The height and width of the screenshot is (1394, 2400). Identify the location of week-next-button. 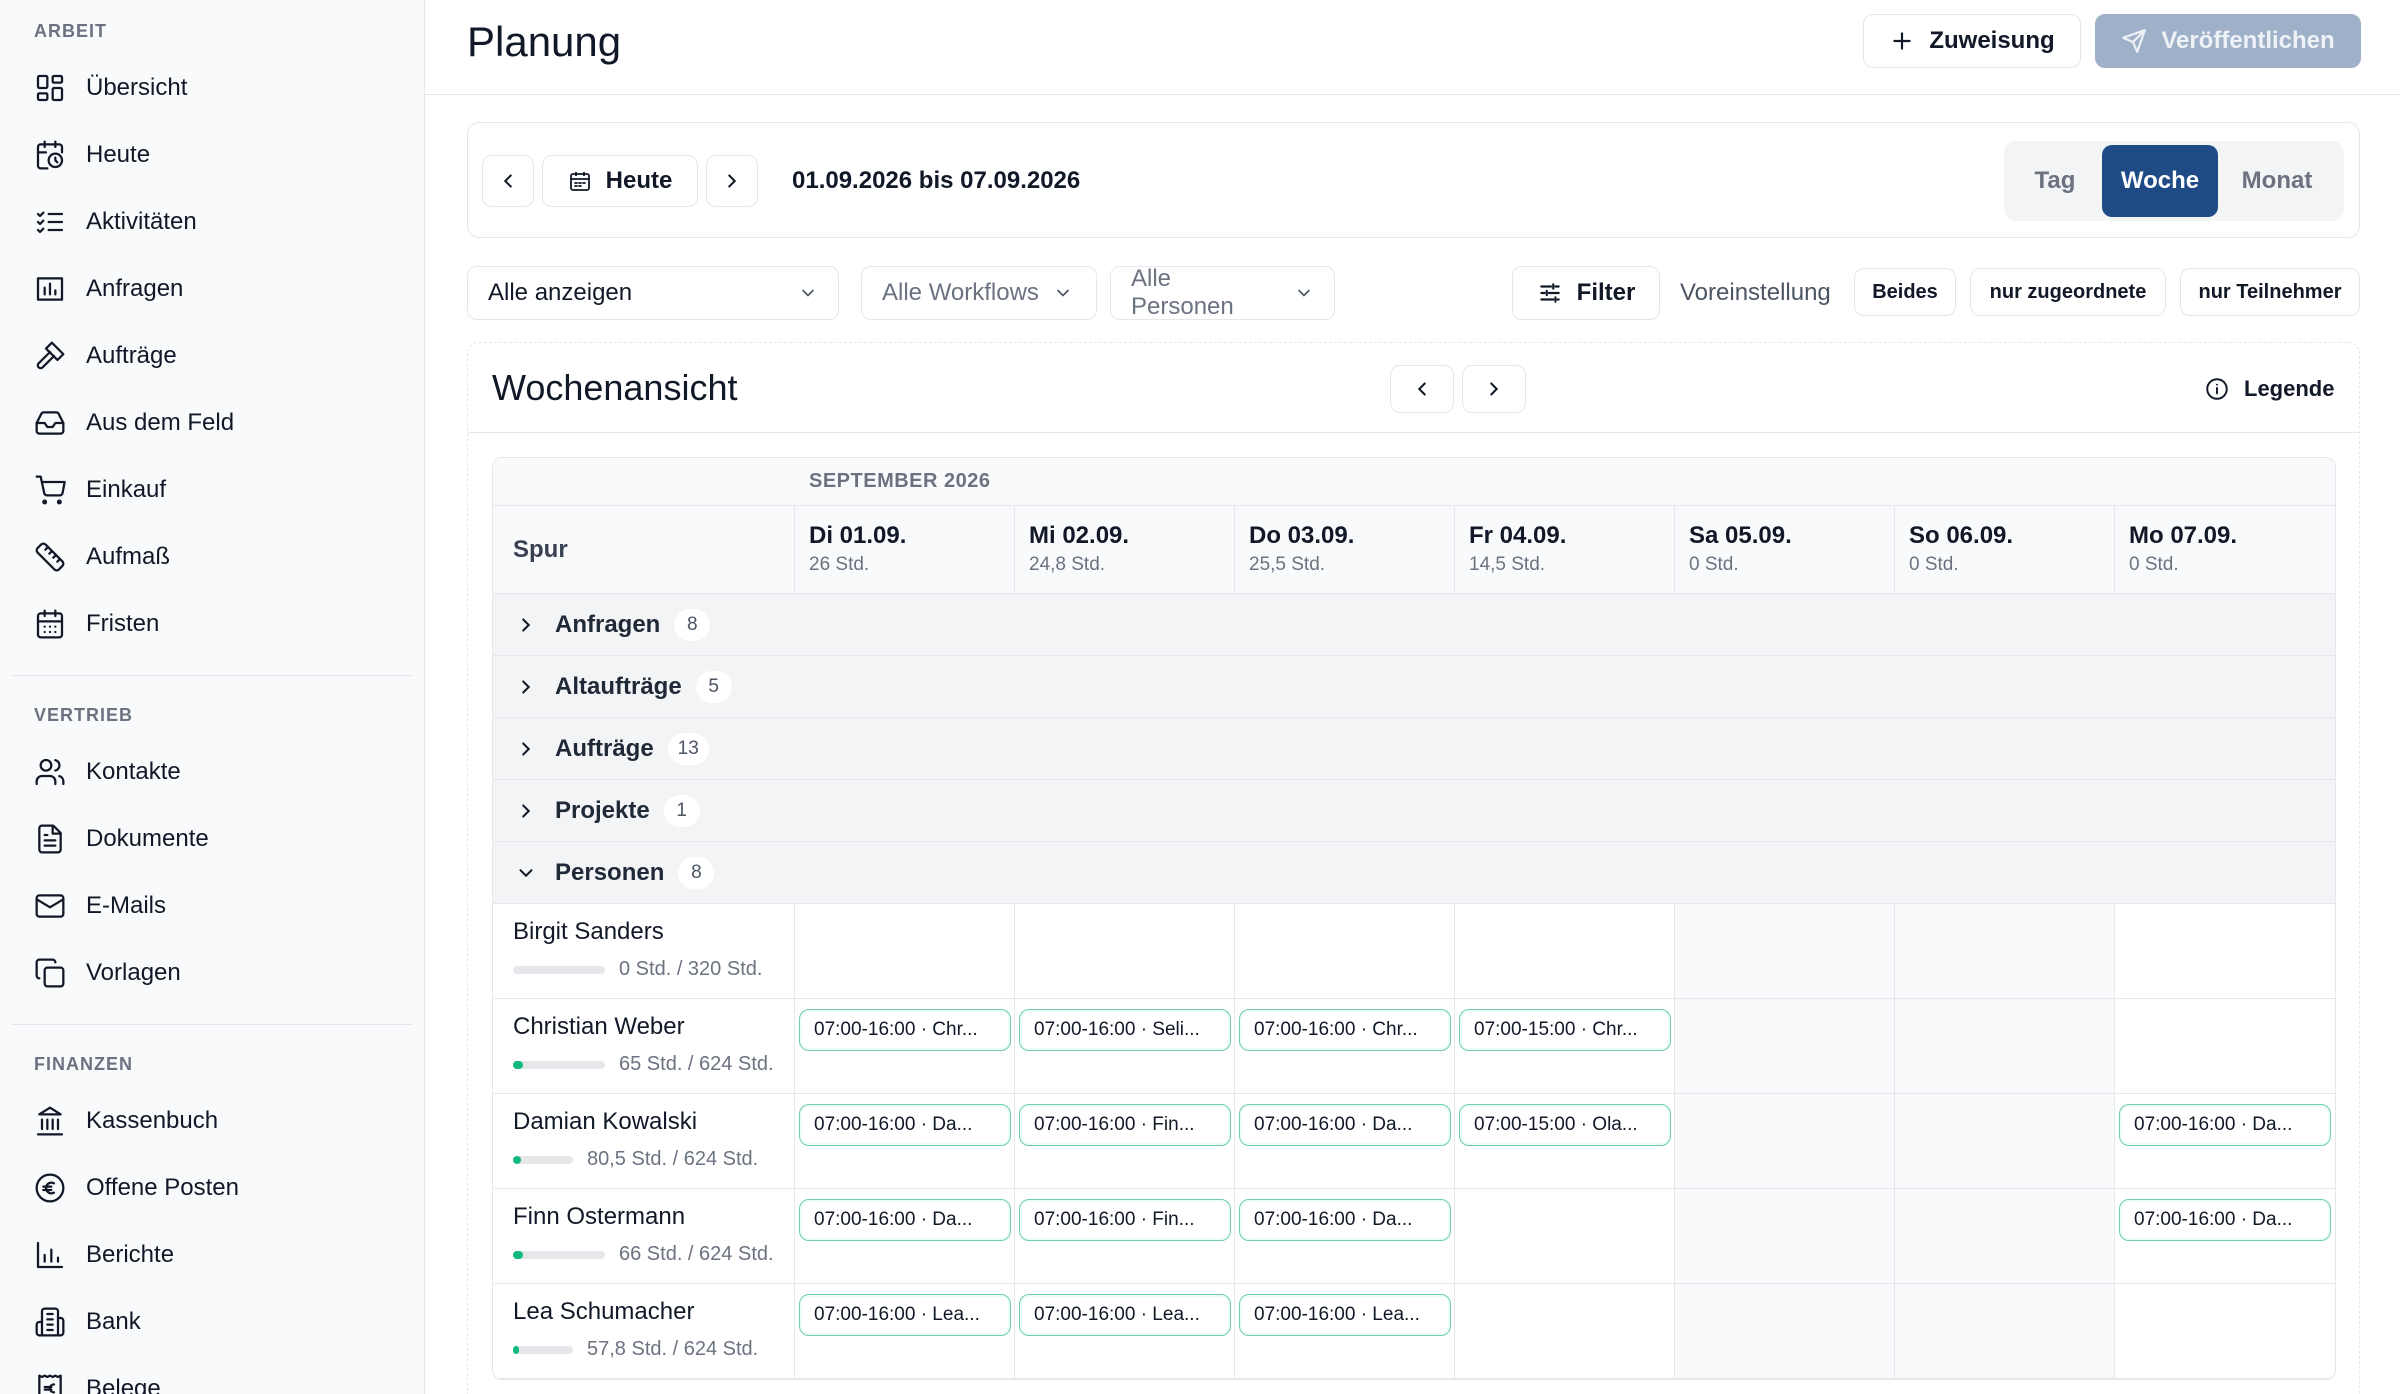
(1494, 389).